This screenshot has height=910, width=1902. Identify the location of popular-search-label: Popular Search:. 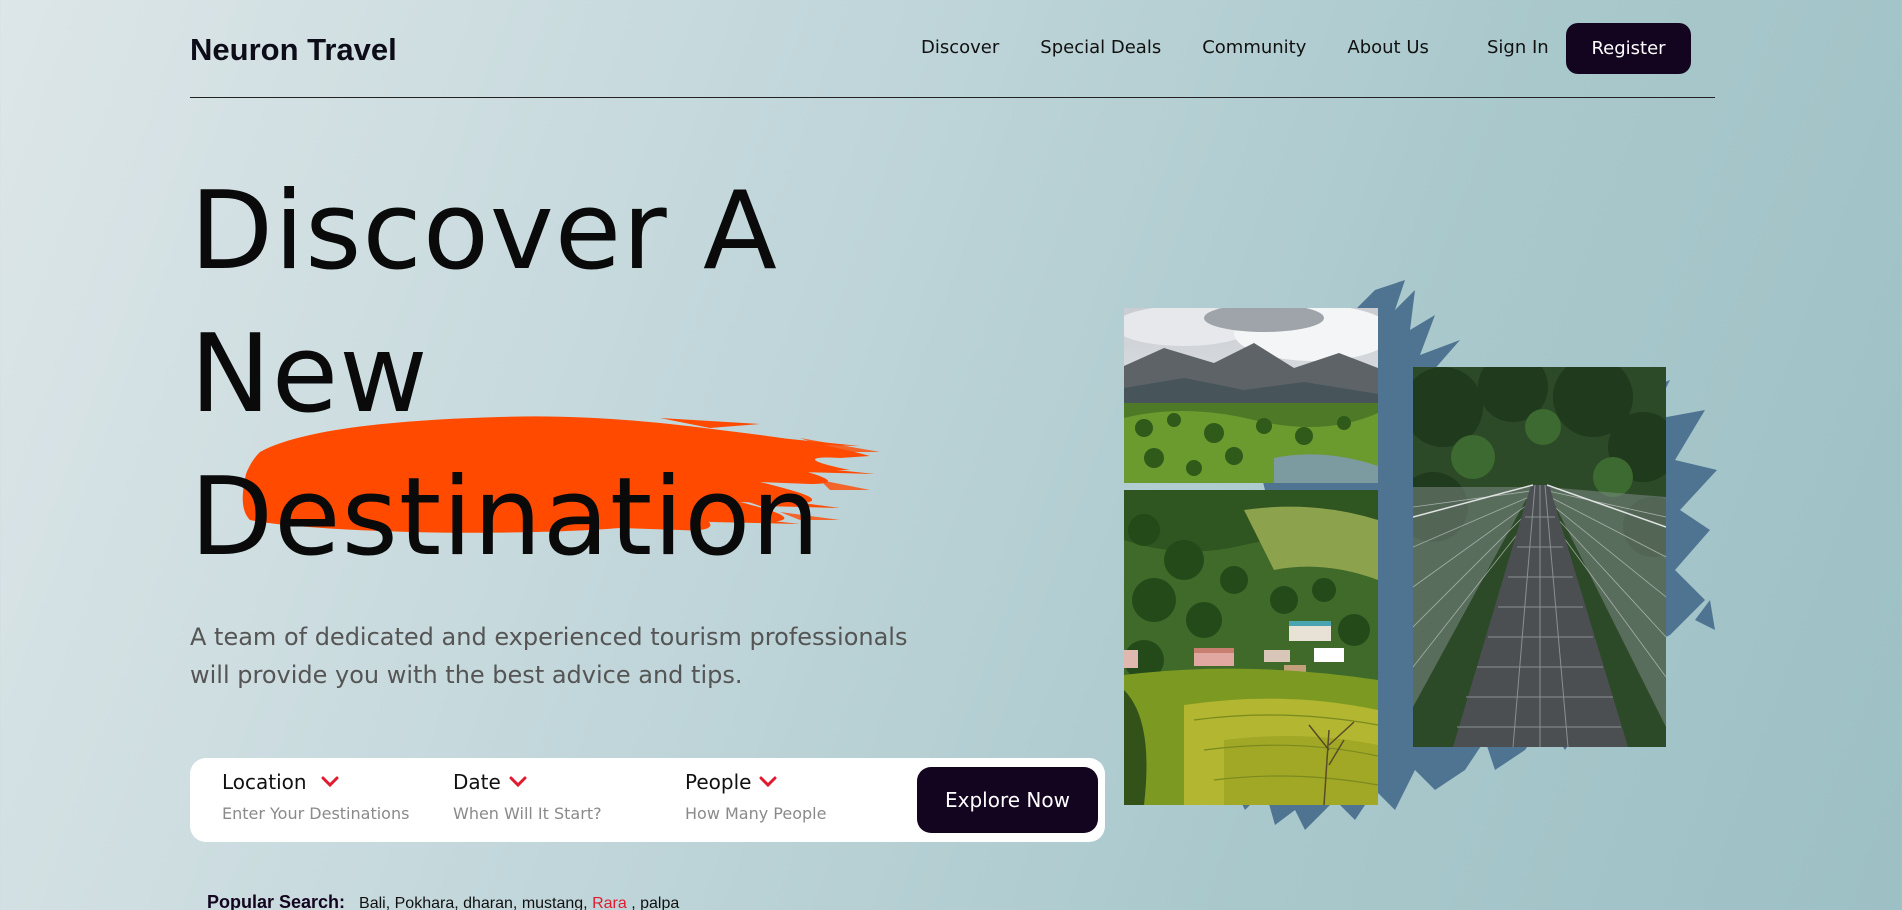
(276, 901).